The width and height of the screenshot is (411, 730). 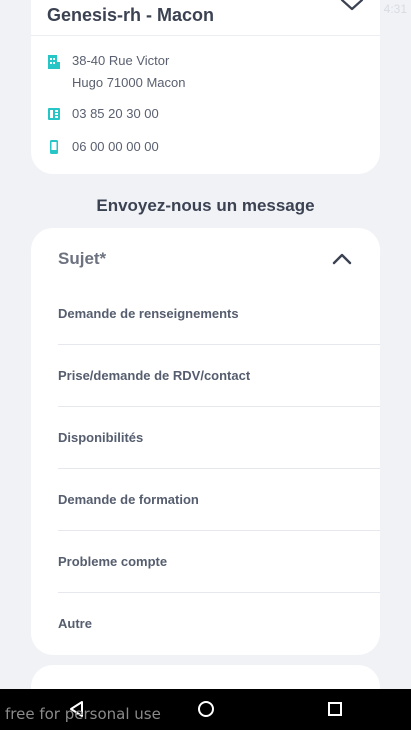 What do you see at coordinates (83, 714) in the screenshot?
I see `watermark-text: free for personal use` at bounding box center [83, 714].